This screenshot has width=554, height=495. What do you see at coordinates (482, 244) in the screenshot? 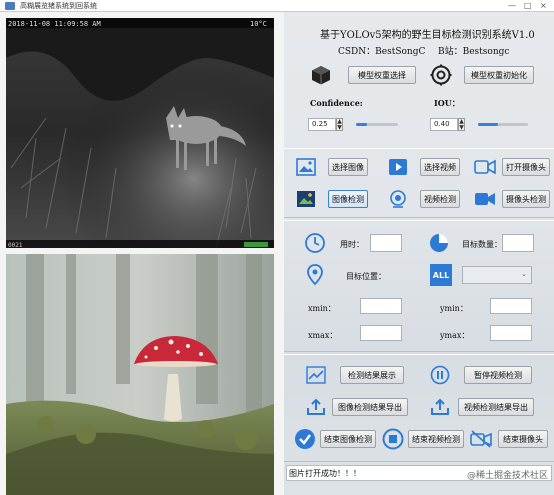
I see `target-count-label: 目标数量：` at bounding box center [482, 244].